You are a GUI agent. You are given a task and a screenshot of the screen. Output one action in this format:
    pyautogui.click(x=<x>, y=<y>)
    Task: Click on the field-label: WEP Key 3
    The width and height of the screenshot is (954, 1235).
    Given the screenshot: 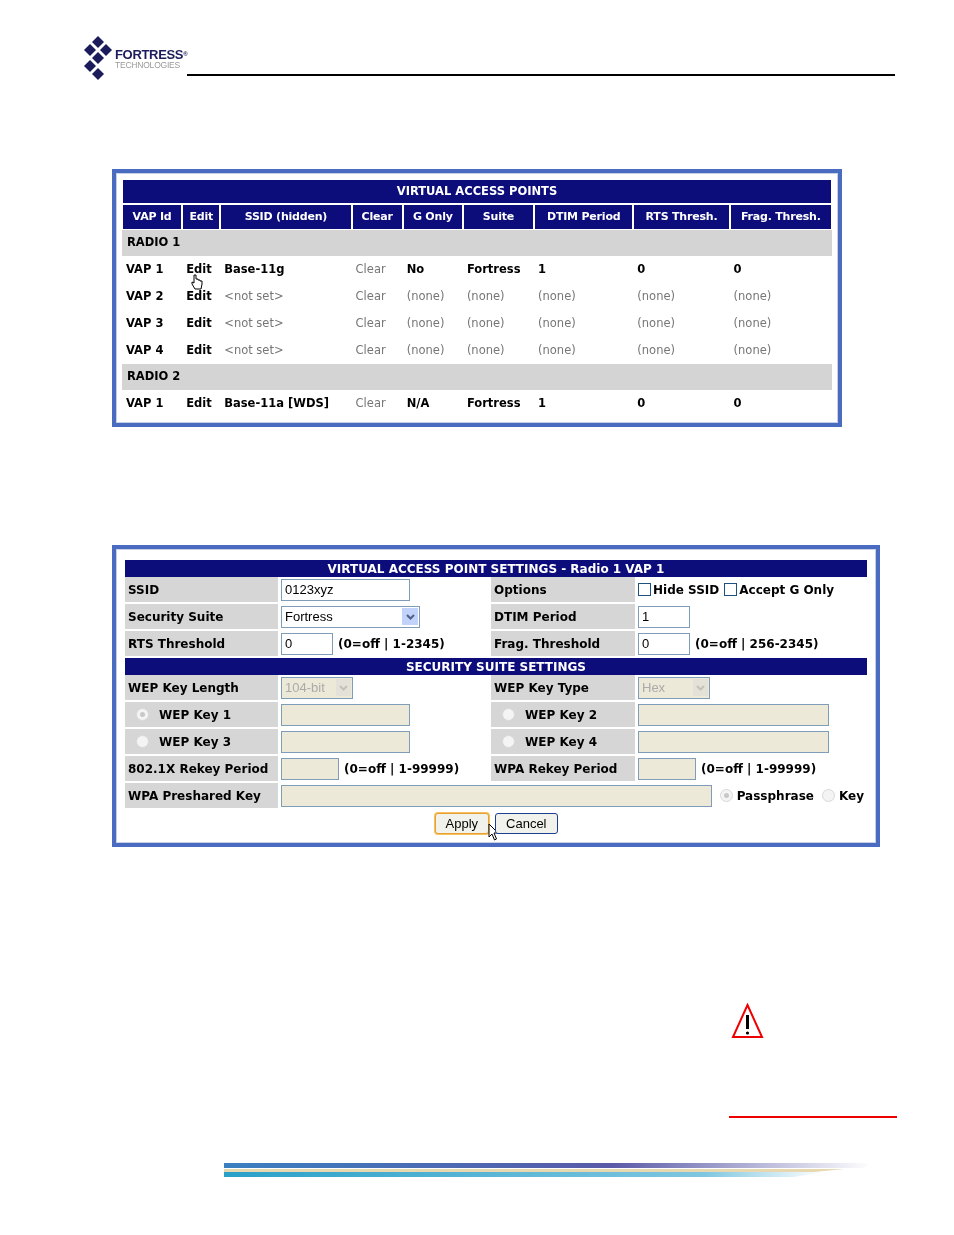 What is the action you would take?
    pyautogui.click(x=195, y=742)
    